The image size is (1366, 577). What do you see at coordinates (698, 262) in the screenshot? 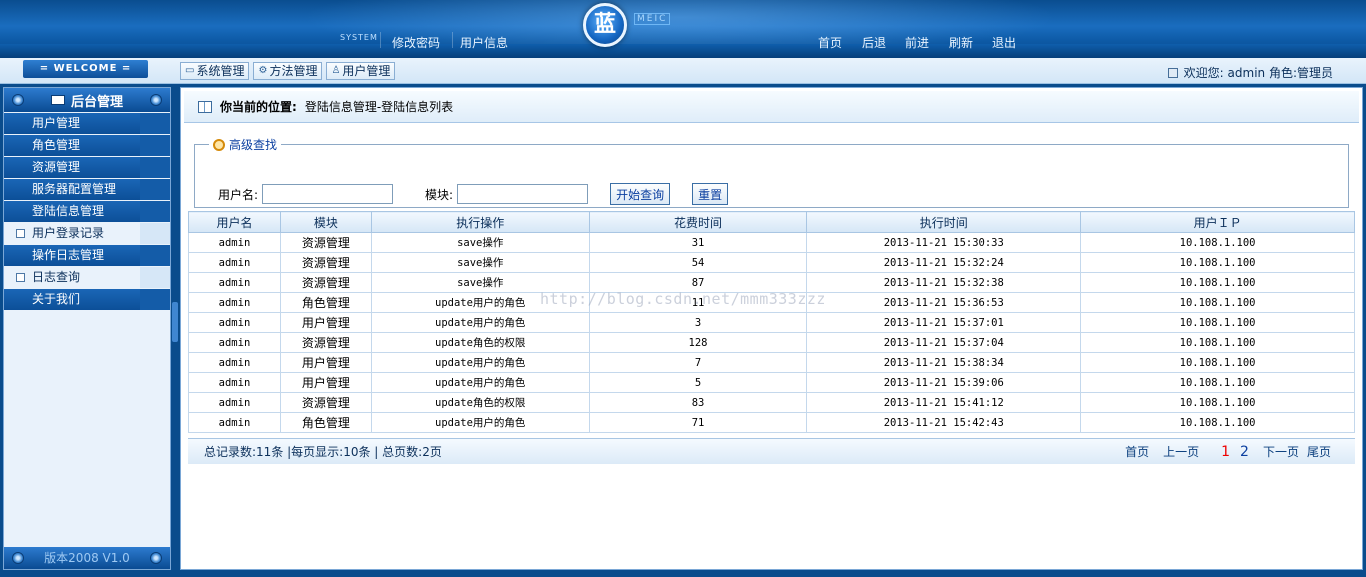
I see `table-cell: 54` at bounding box center [698, 262].